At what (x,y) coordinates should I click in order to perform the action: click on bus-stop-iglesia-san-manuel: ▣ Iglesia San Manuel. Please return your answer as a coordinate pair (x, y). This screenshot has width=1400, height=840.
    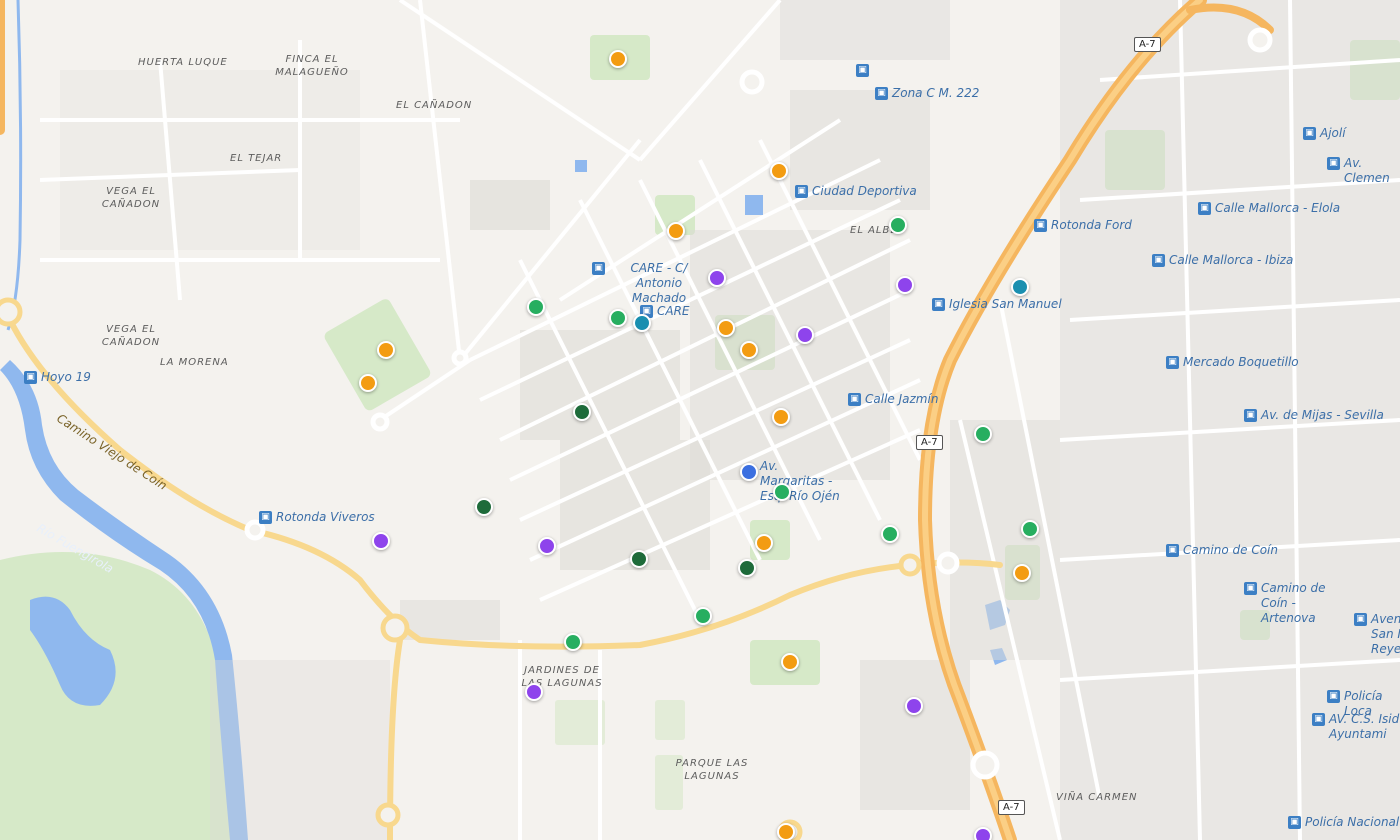
    Looking at the image, I should click on (997, 304).